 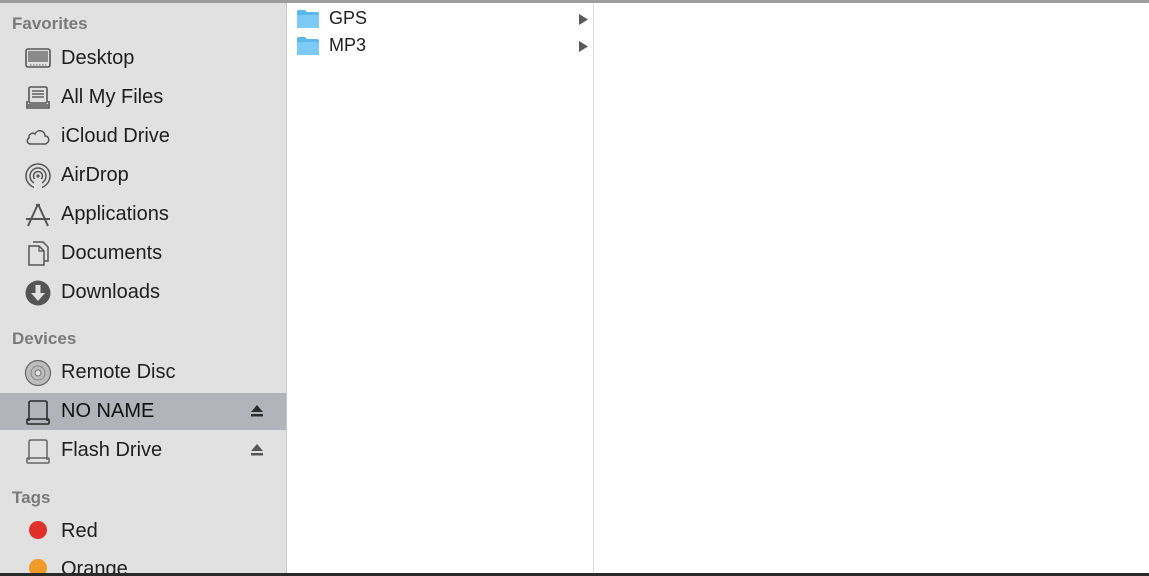 What do you see at coordinates (110, 292) in the screenshot?
I see `sidebar-item-label: Downloads` at bounding box center [110, 292].